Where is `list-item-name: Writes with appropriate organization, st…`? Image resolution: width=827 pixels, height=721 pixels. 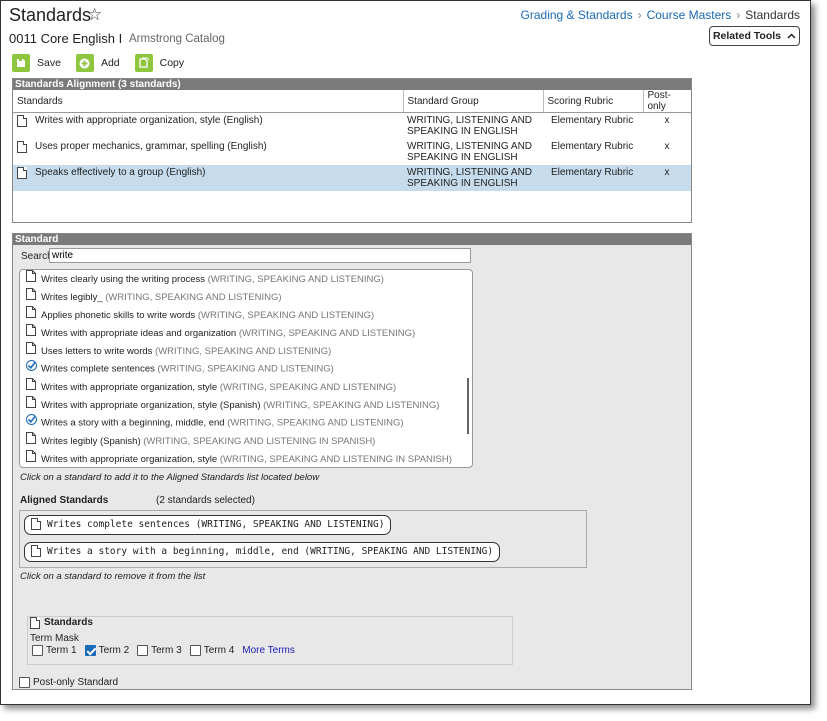 list-item-name: Writes with appropriate organization, st… is located at coordinates (129, 460).